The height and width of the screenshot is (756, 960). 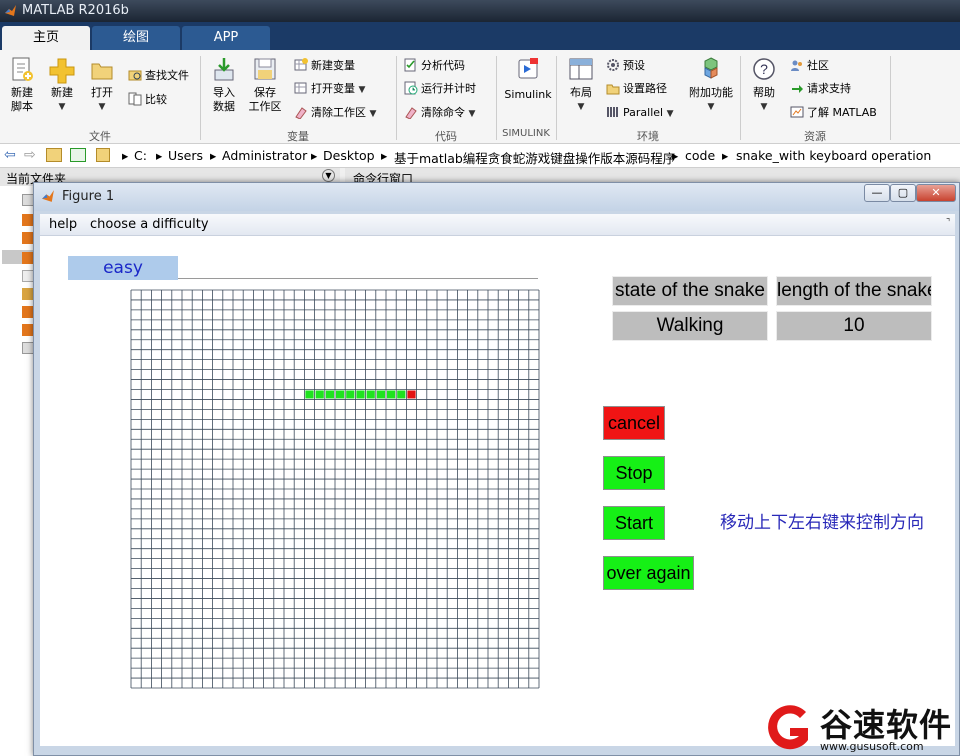 What do you see at coordinates (264, 155) in the screenshot?
I see `breadcrumb-administrator: Administrator` at bounding box center [264, 155].